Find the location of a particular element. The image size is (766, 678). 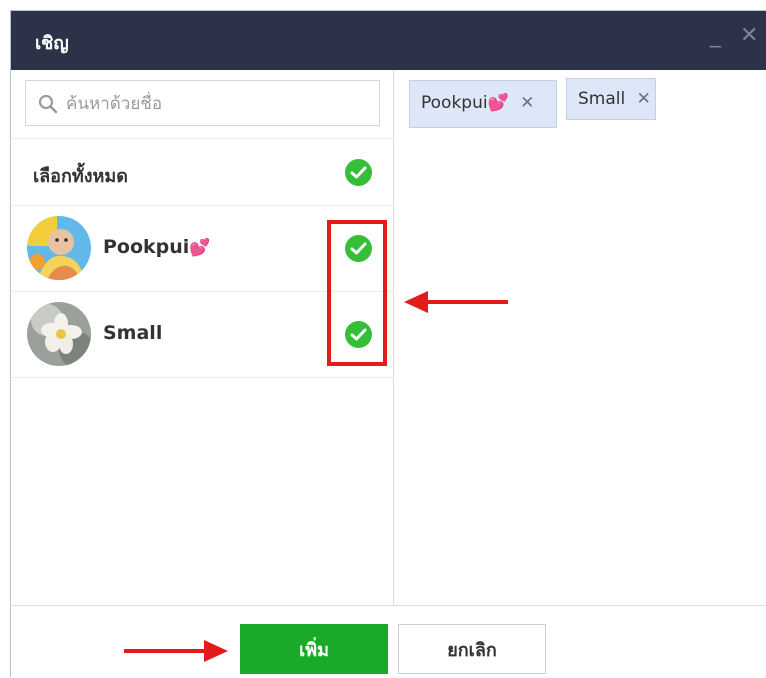

annotation-highlight-box is located at coordinates (357, 293).